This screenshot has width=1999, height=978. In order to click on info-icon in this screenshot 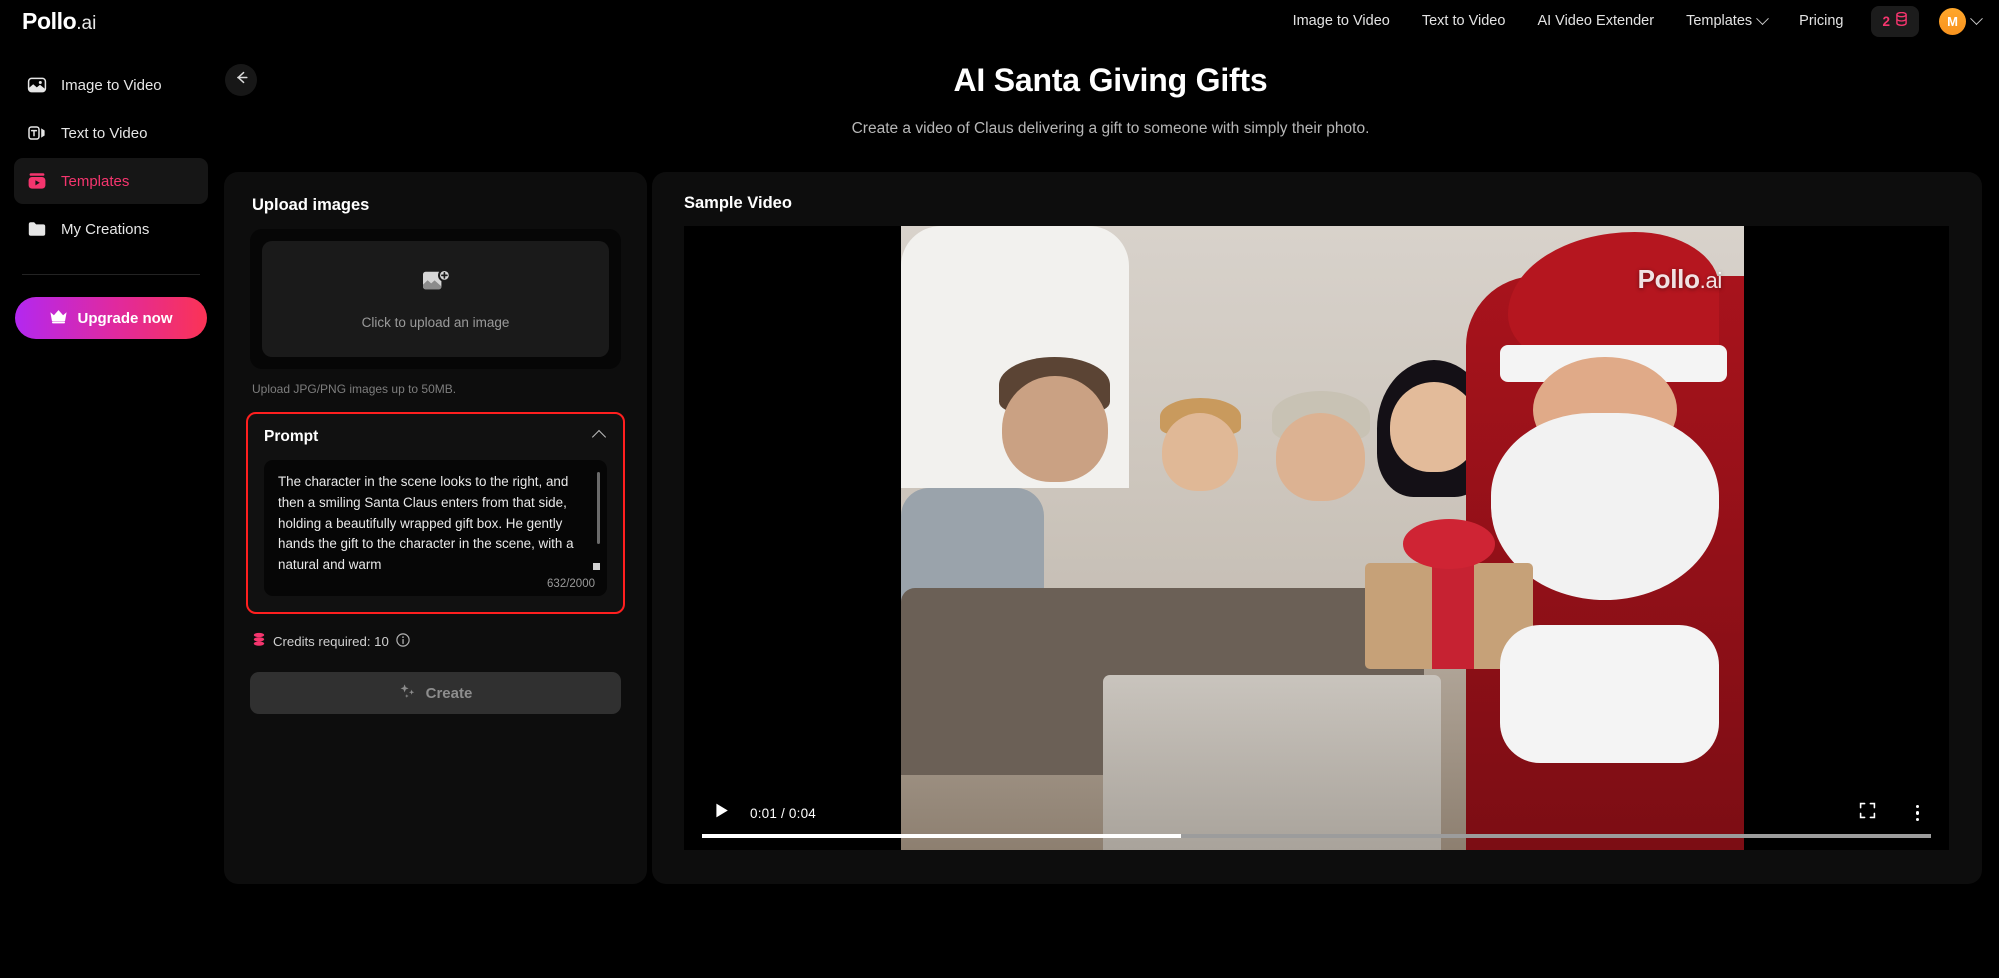, I will do `click(403, 641)`.